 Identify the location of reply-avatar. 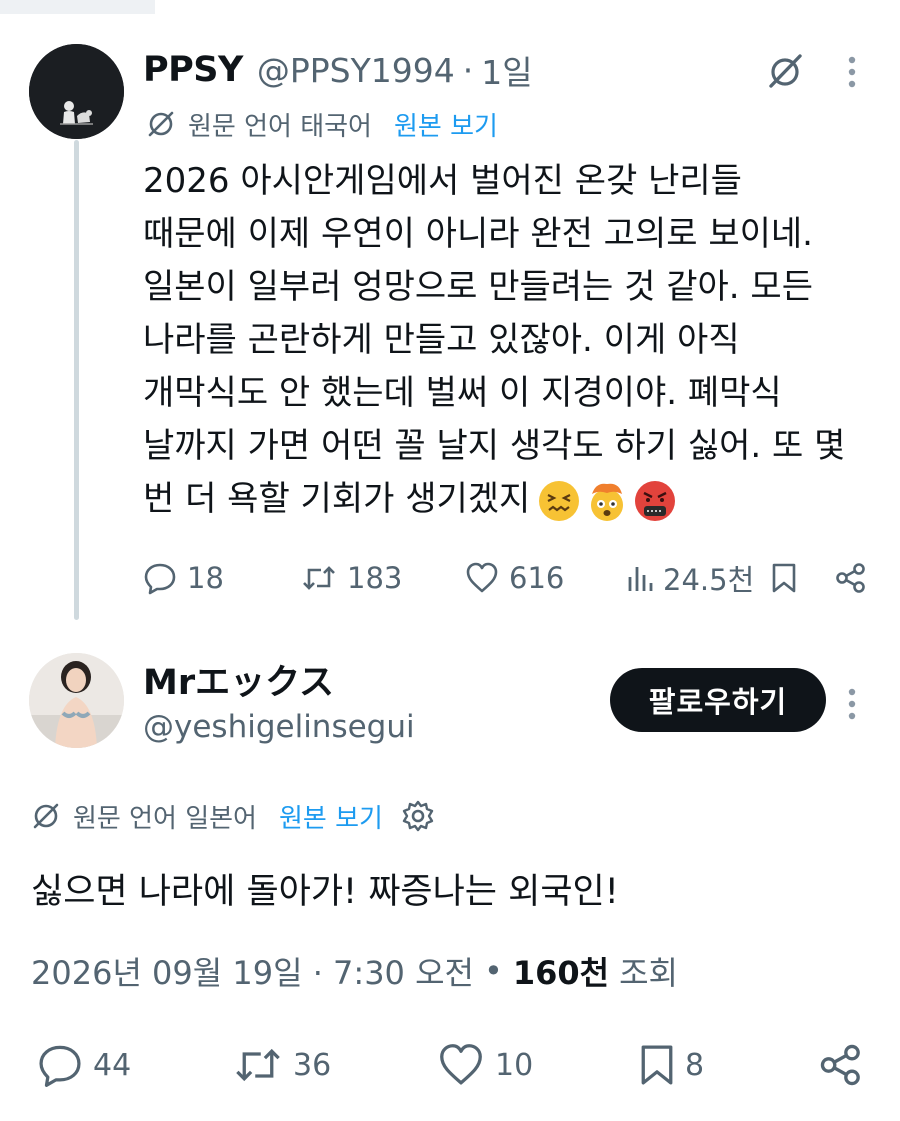
(76, 700).